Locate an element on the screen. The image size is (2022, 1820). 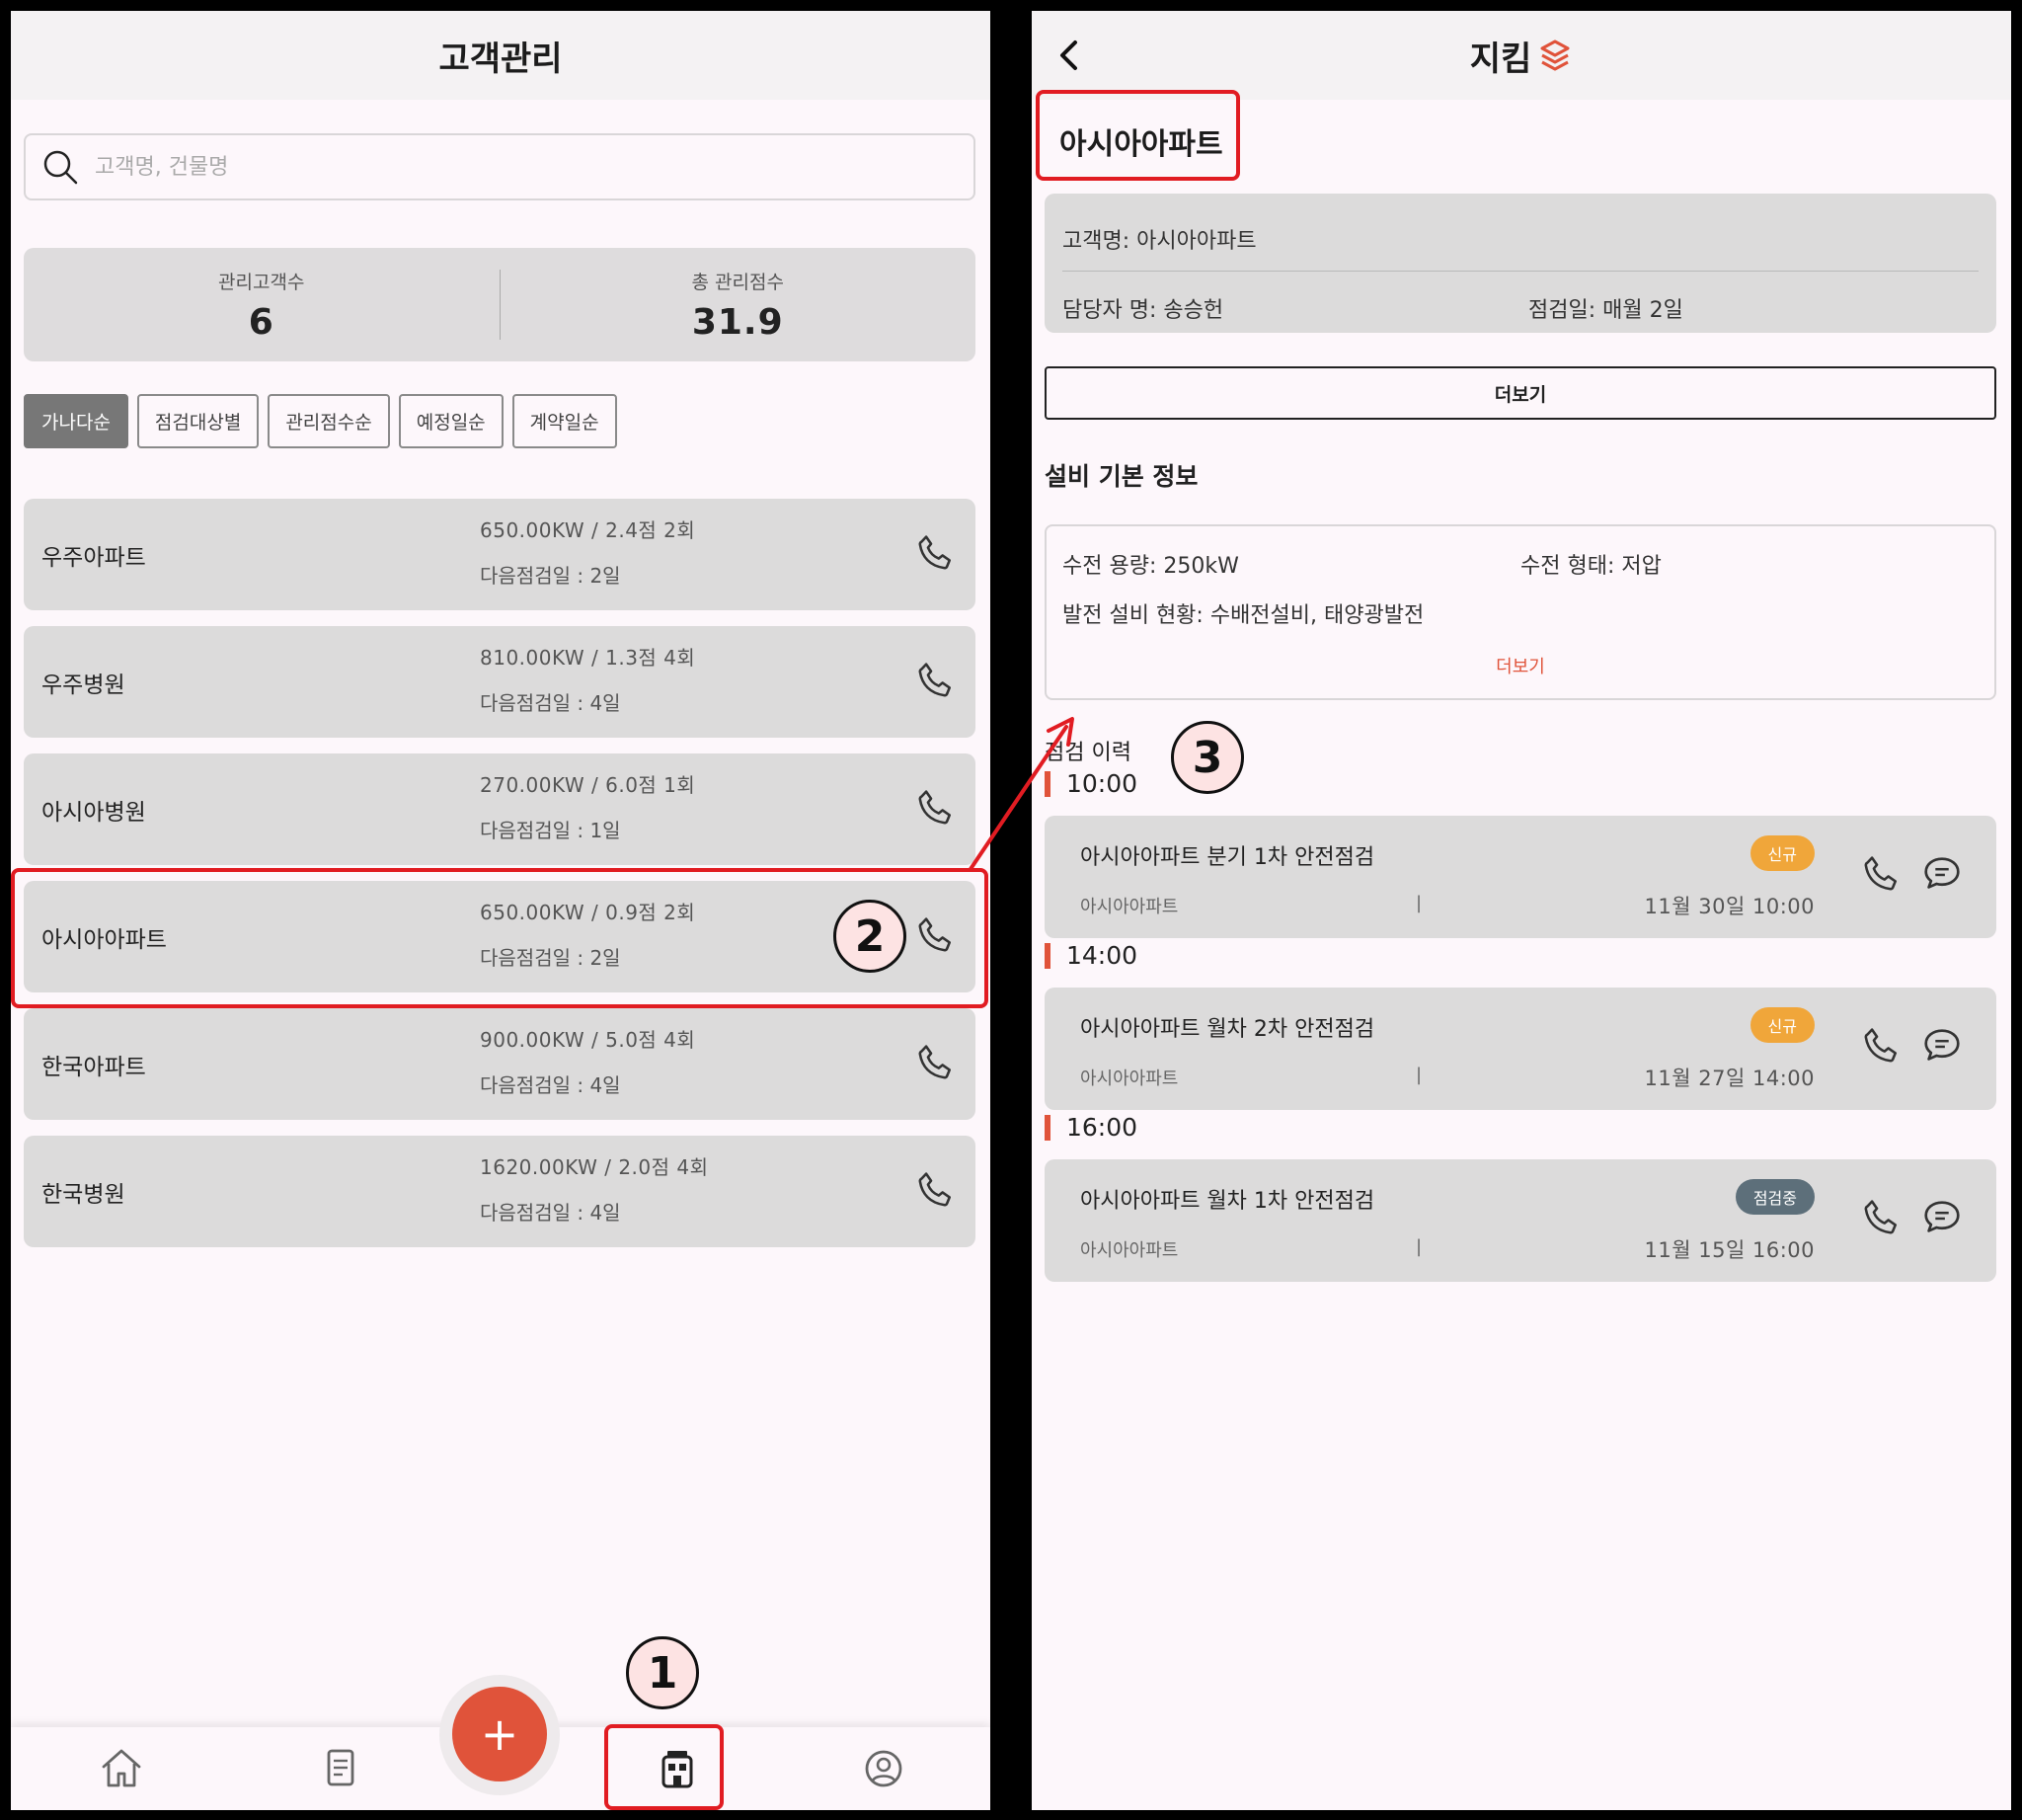
filter-inspection-target: 점검대상별 is located at coordinates (198, 421).